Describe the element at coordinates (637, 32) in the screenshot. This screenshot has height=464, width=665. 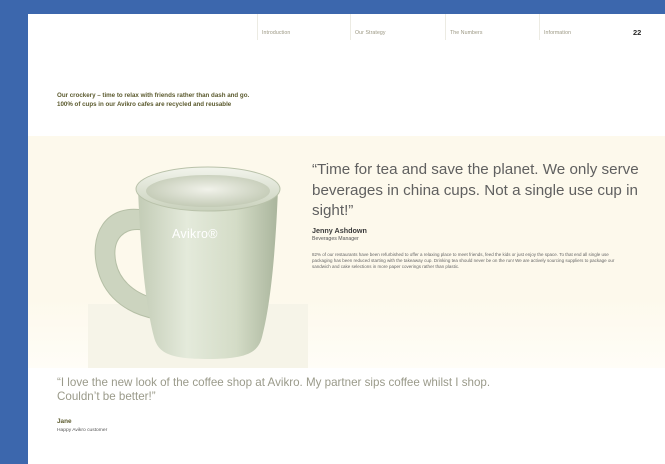
I see `page-number: 22` at that location.